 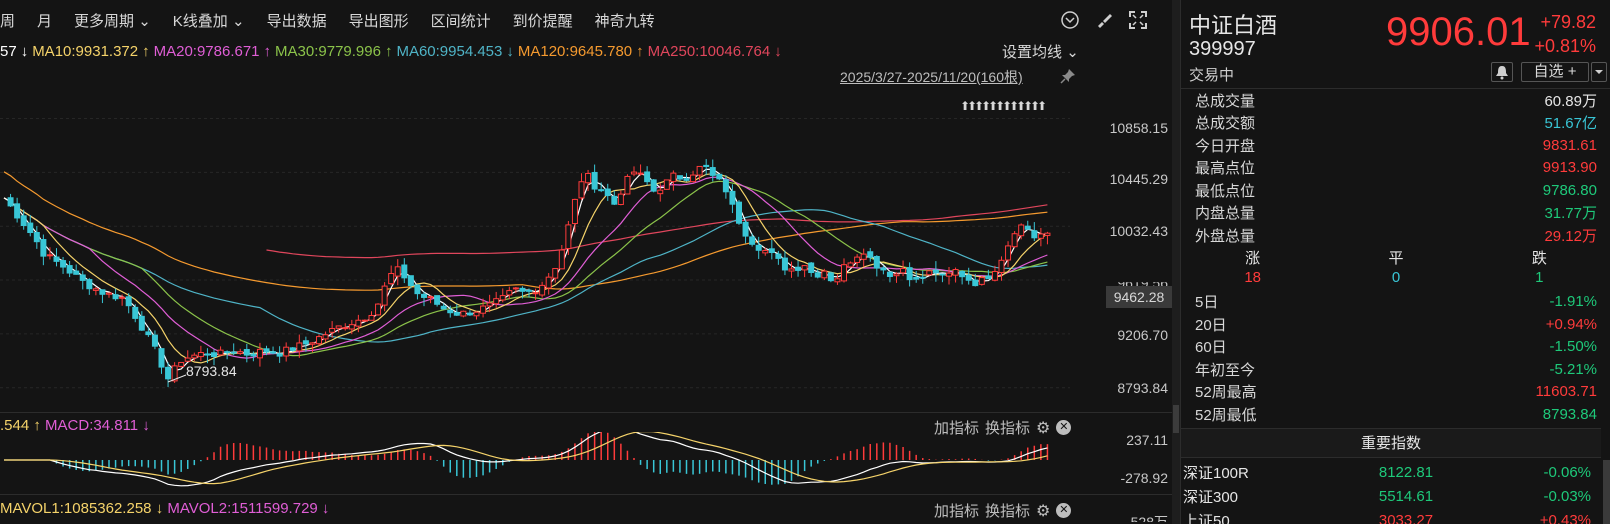 What do you see at coordinates (550, 462) in the screenshot?
I see `macd-chart` at bounding box center [550, 462].